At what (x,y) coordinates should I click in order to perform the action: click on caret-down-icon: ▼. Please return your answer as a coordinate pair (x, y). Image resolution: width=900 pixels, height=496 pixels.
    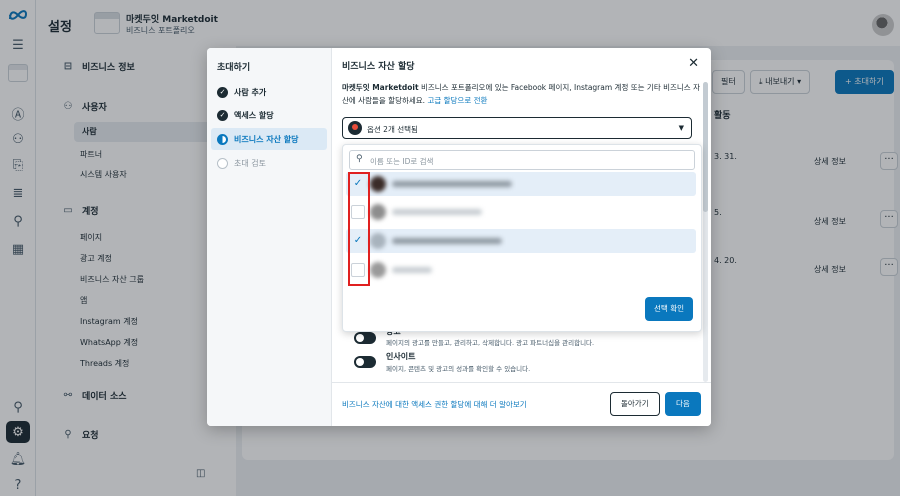
    Looking at the image, I should click on (681, 128).